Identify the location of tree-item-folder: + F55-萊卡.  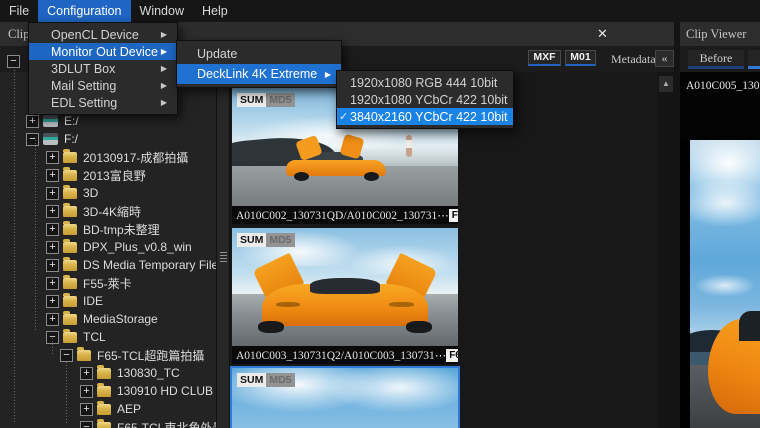
(108, 283).